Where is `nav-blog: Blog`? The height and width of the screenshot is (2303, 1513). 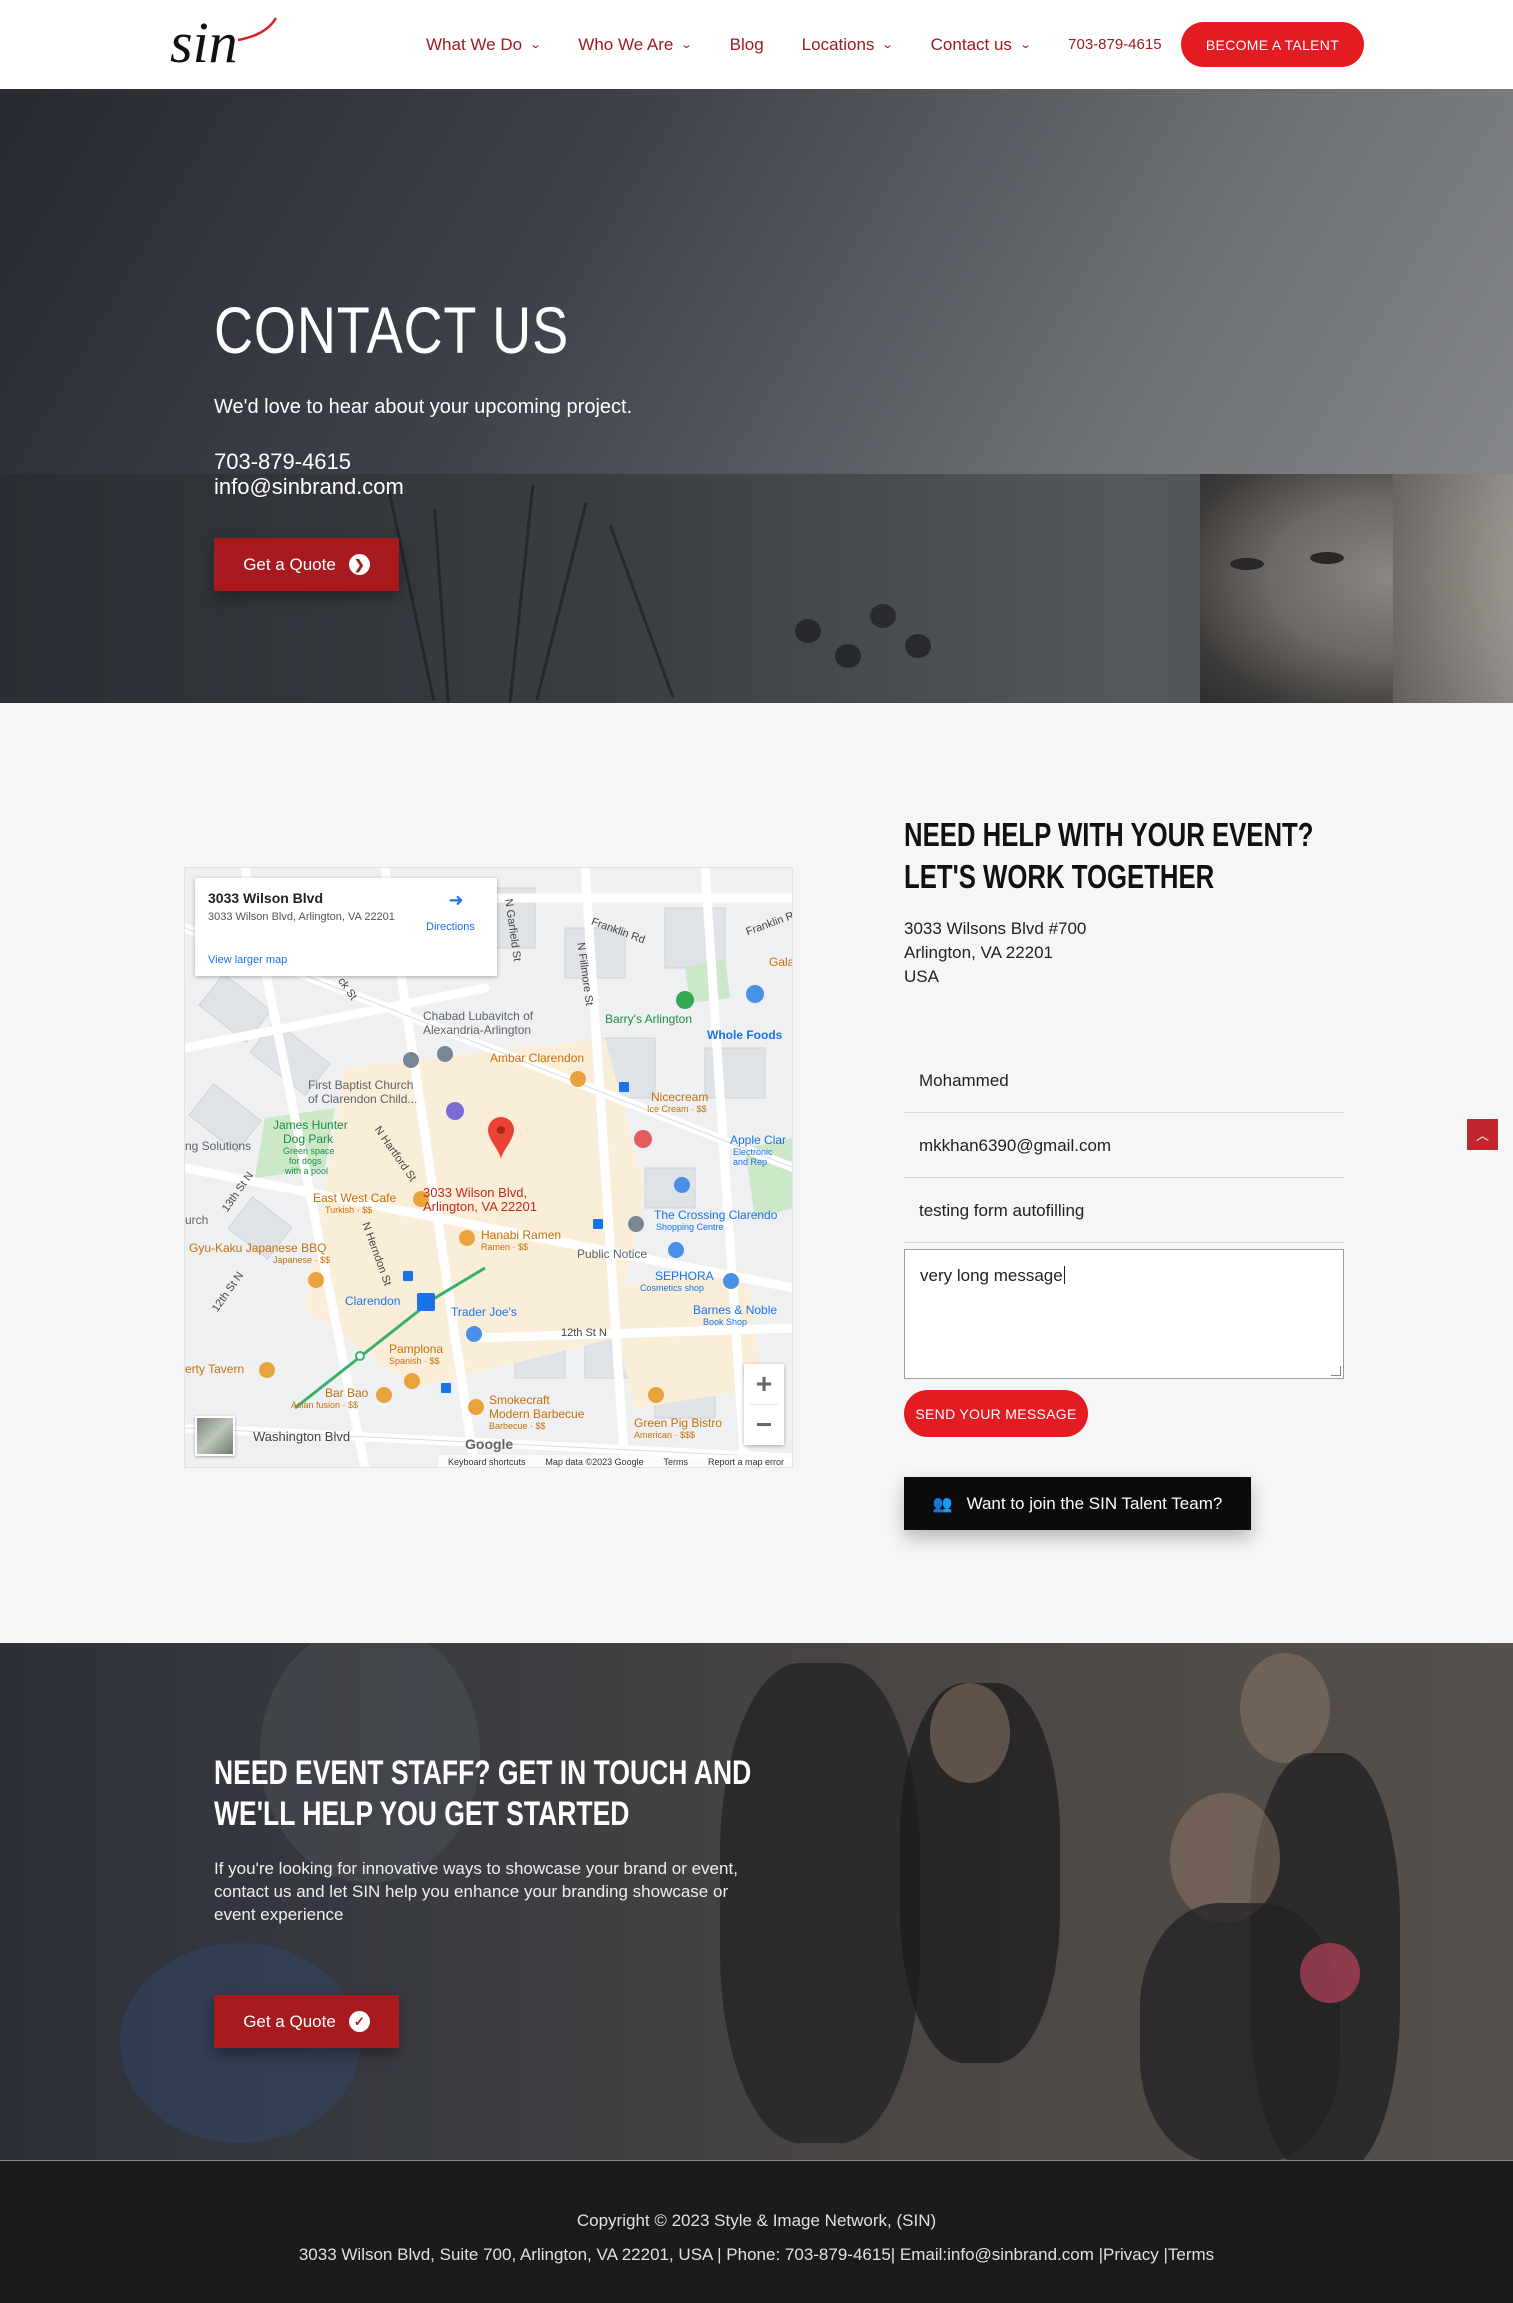 nav-blog: Blog is located at coordinates (747, 45).